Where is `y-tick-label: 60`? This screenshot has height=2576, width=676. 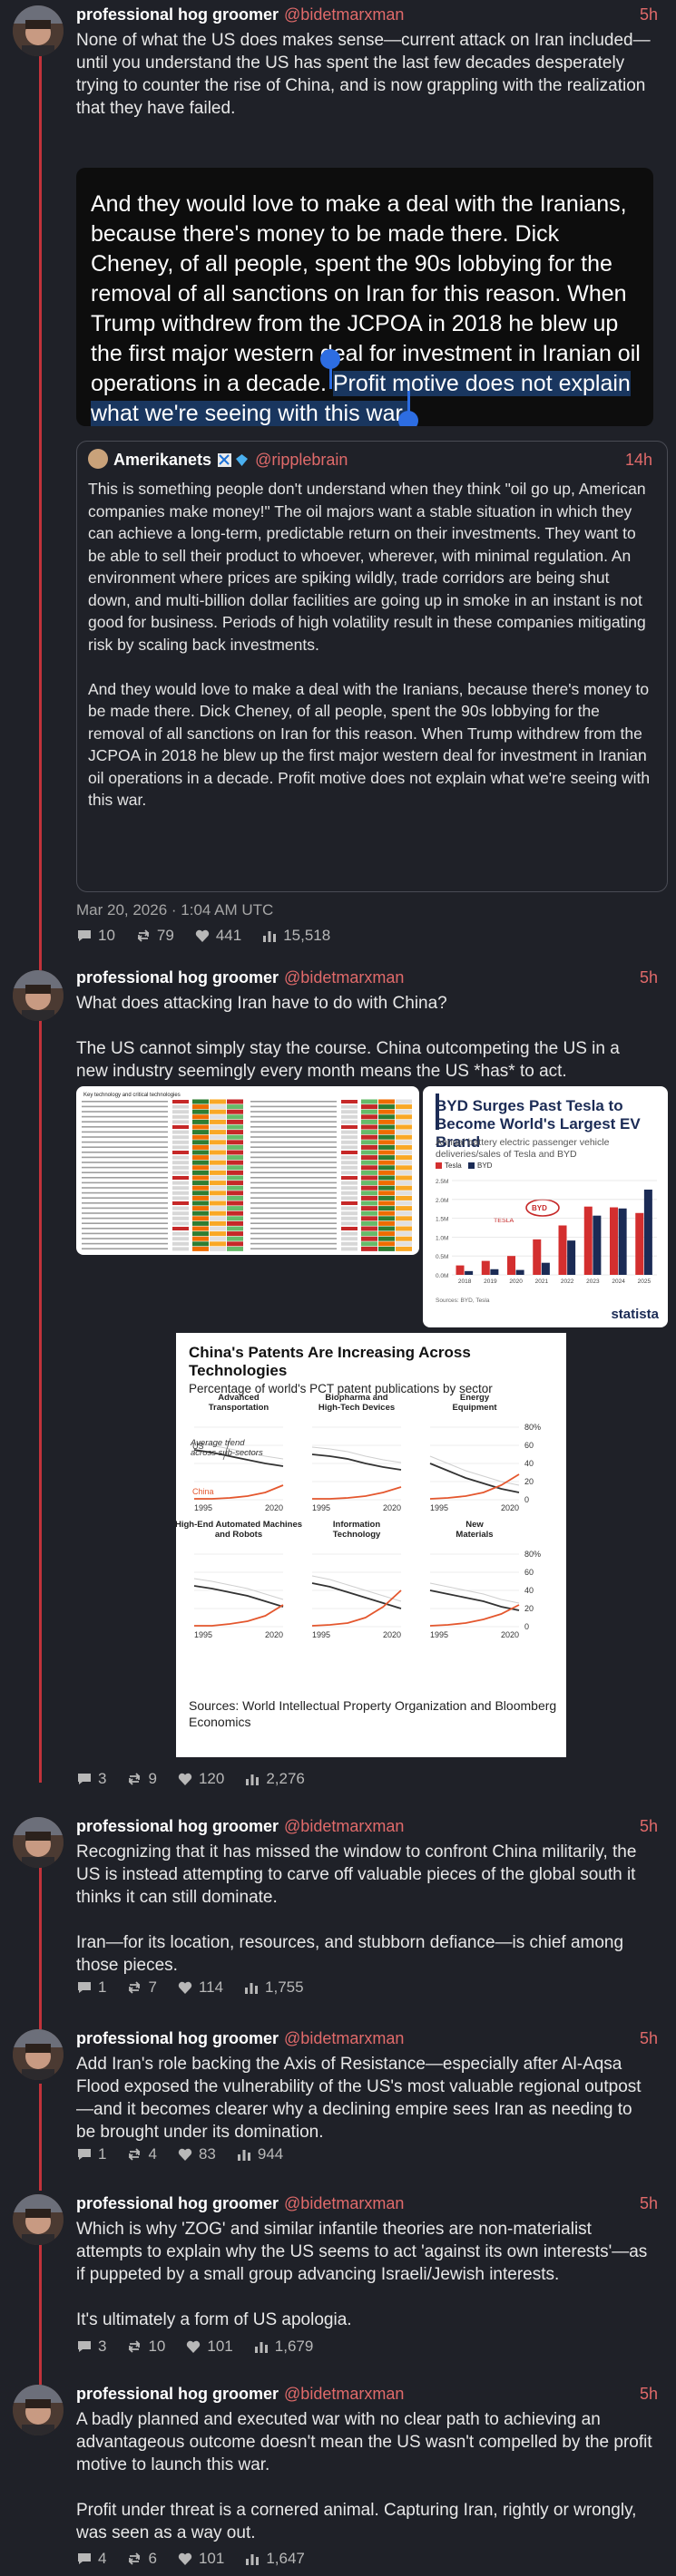 y-tick-label: 60 is located at coordinates (529, 1445).